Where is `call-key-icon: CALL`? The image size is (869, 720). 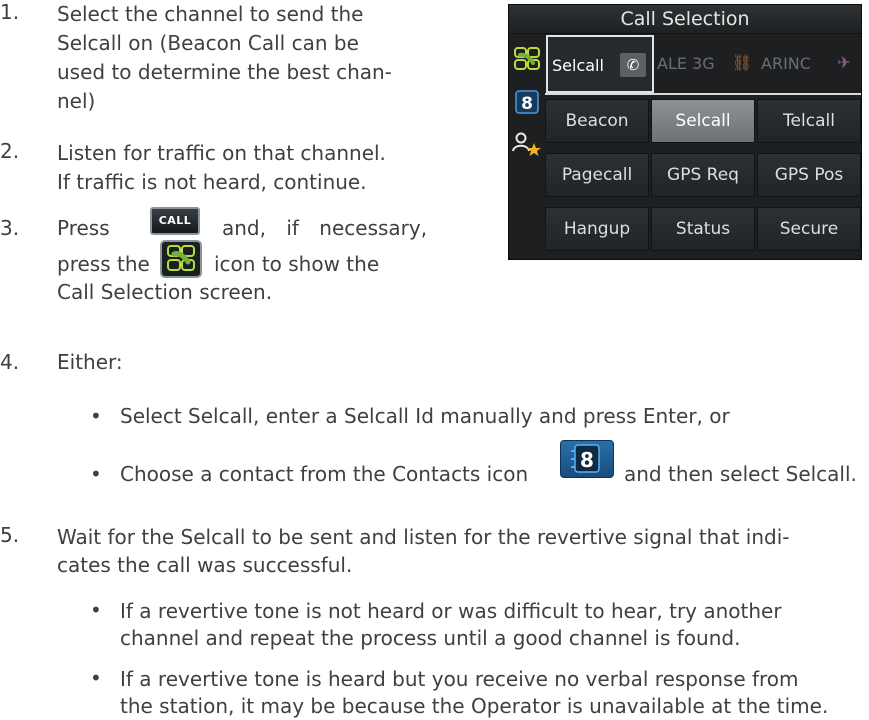
call-key-icon: CALL is located at coordinates (175, 221).